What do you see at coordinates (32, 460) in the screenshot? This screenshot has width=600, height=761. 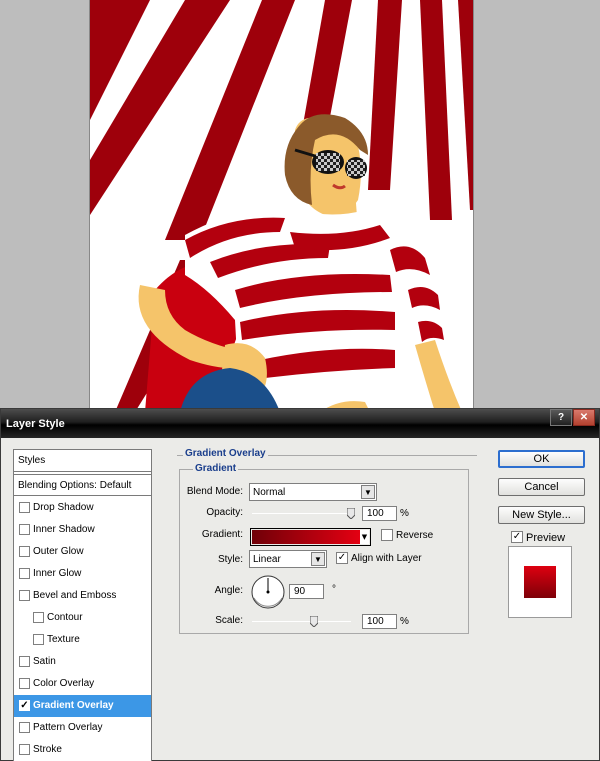 I see `styles-header-label: Styles` at bounding box center [32, 460].